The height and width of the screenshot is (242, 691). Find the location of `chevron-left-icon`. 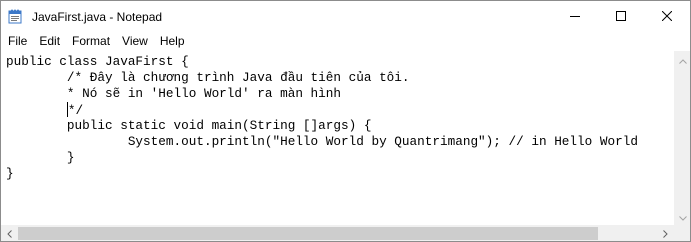

chevron-left-icon is located at coordinates (9, 233).